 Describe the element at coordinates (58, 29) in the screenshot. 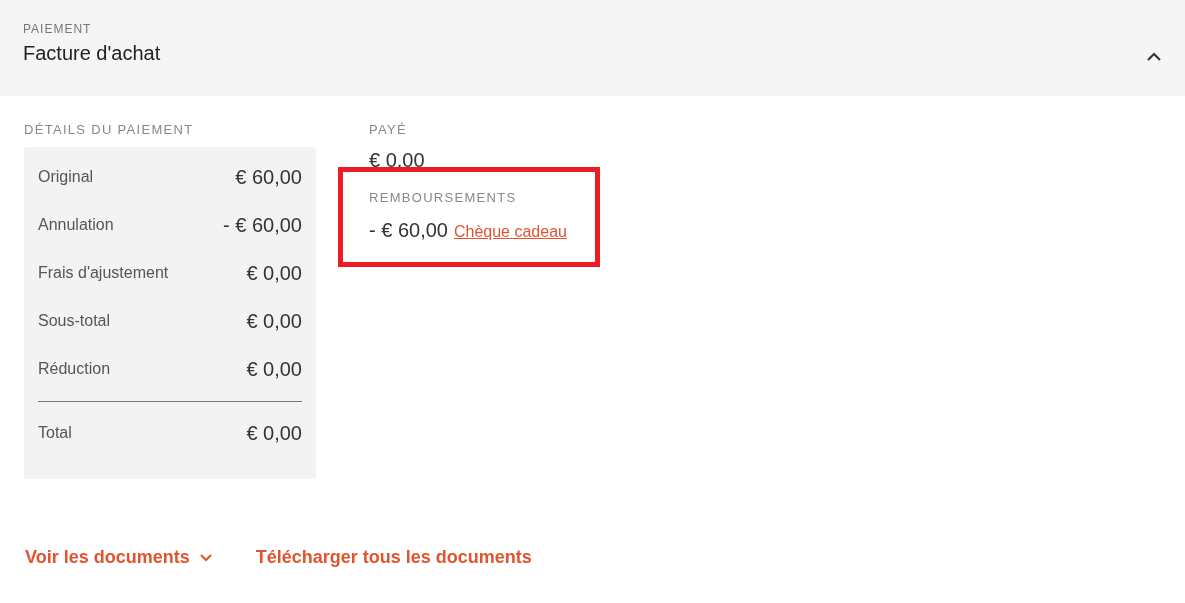

I see `section-label: PAIEMENT` at that location.